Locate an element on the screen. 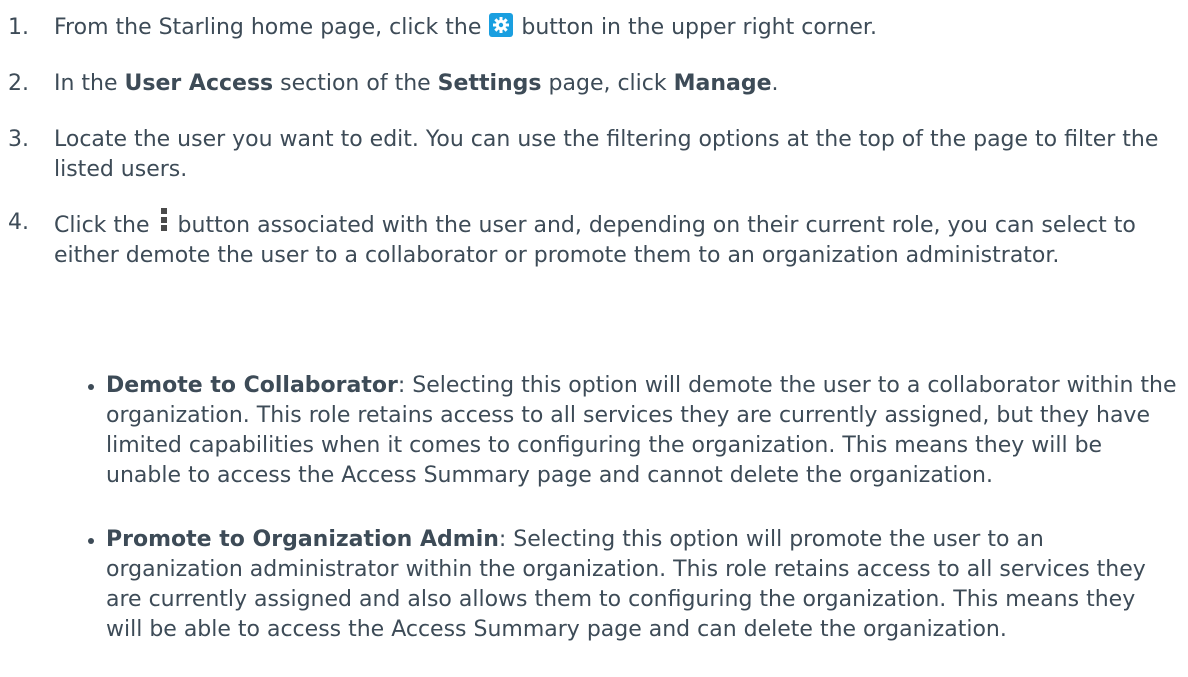  kebab-menu-icon is located at coordinates (164, 221).